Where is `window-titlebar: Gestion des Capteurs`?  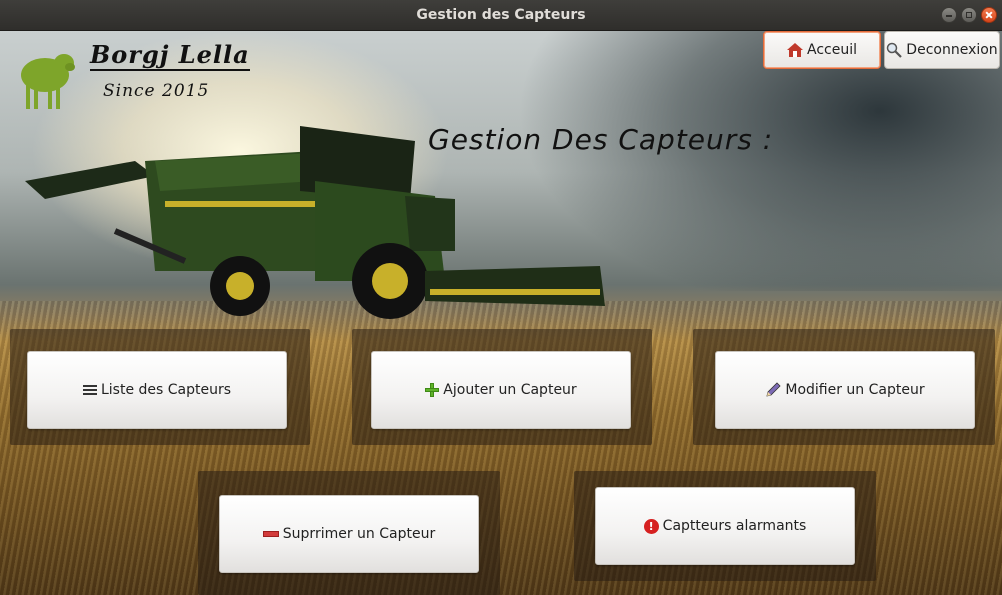 window-titlebar: Gestion des Capteurs is located at coordinates (501, 15).